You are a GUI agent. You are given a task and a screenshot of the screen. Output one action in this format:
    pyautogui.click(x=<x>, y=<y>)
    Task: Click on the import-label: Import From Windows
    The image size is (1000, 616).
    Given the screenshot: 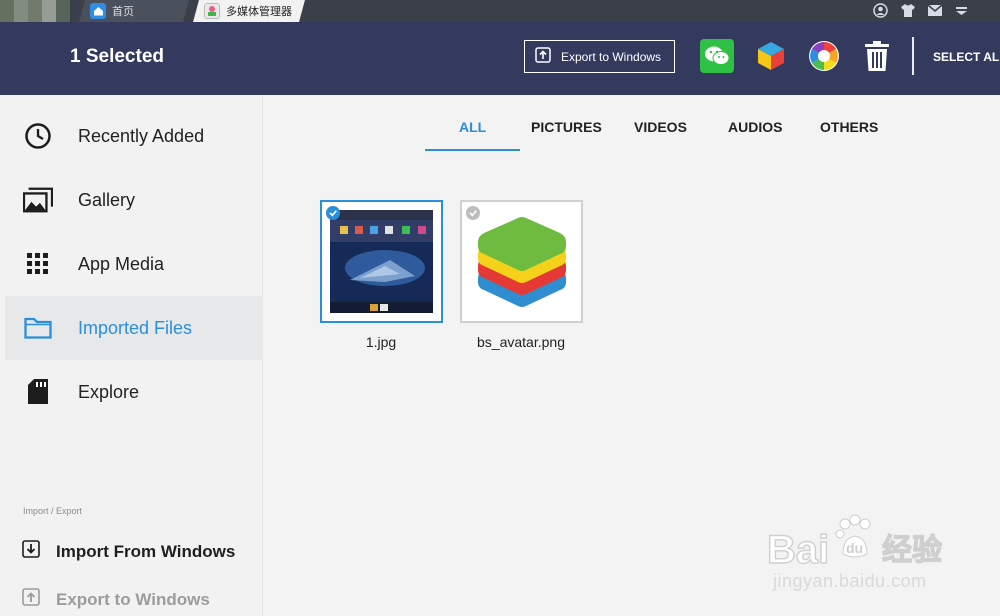 What is the action you would take?
    pyautogui.click(x=146, y=551)
    